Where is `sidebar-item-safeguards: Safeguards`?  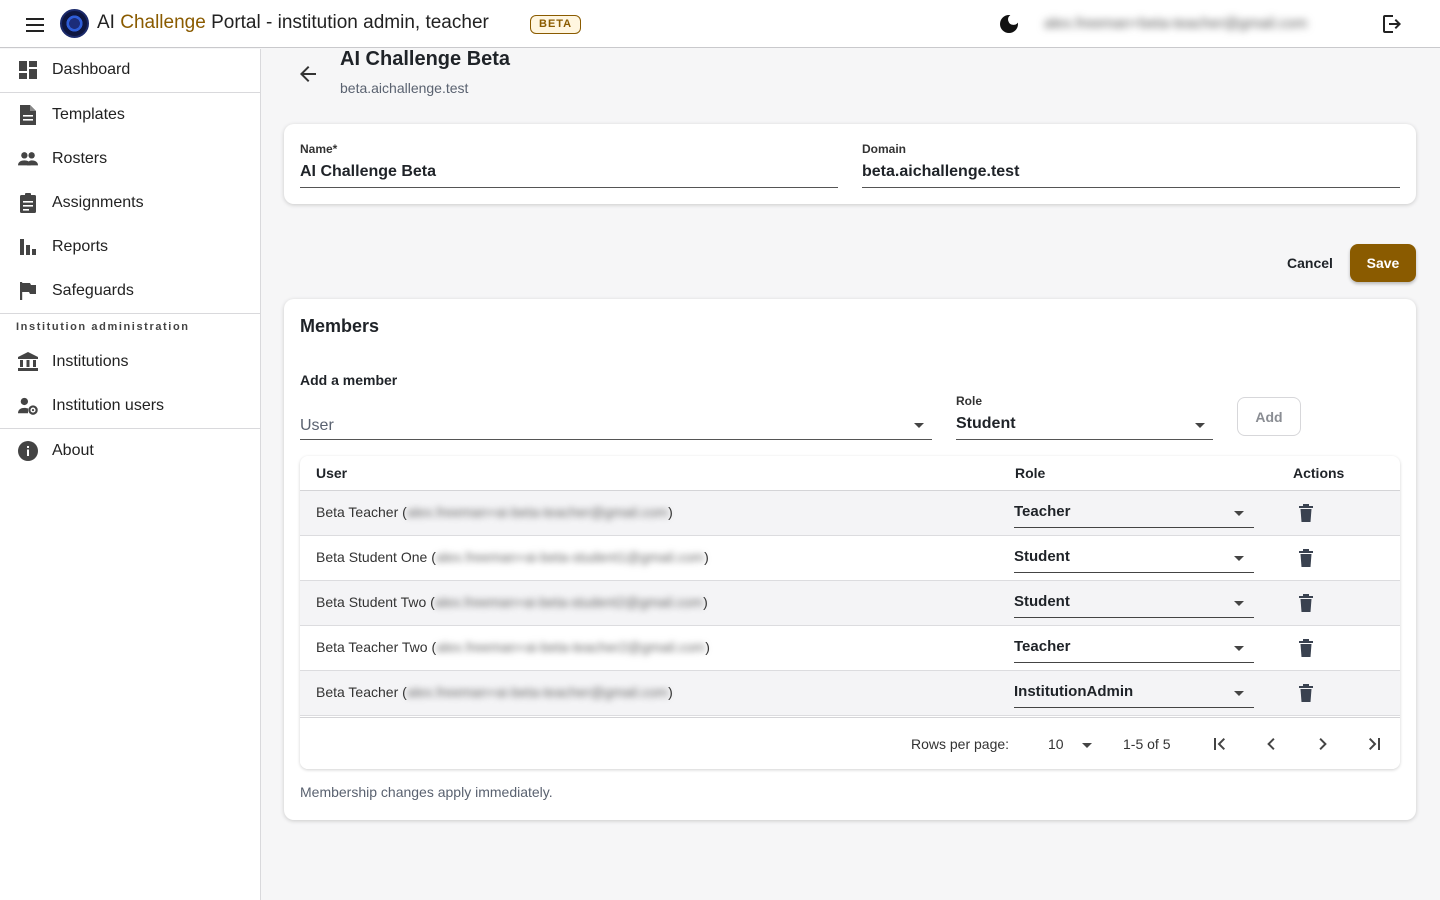 sidebar-item-safeguards: Safeguards is located at coordinates (130, 291).